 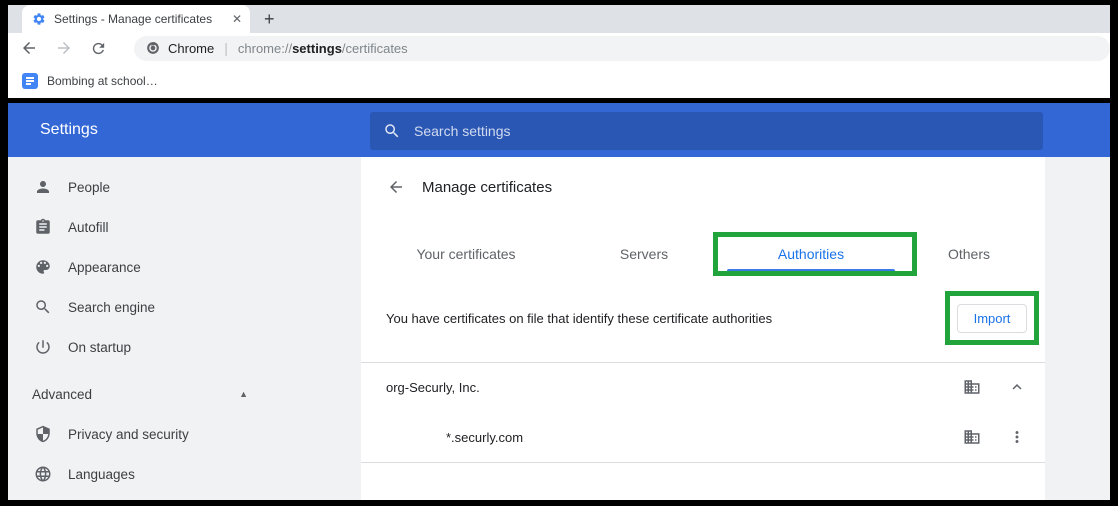 I want to click on tab-servers: Servers, so click(x=644, y=254).